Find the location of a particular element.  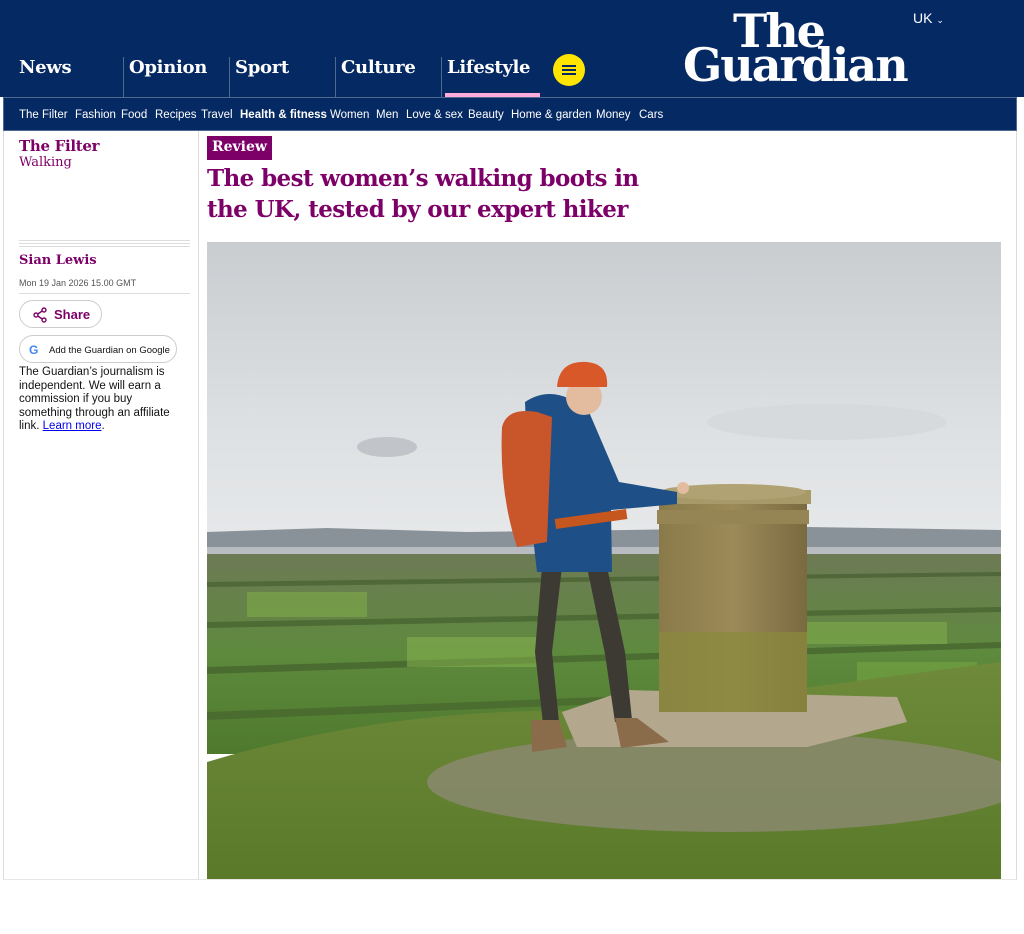

add-guardian-on-google-button: G Add the Guardian on Google is located at coordinates (98, 349).